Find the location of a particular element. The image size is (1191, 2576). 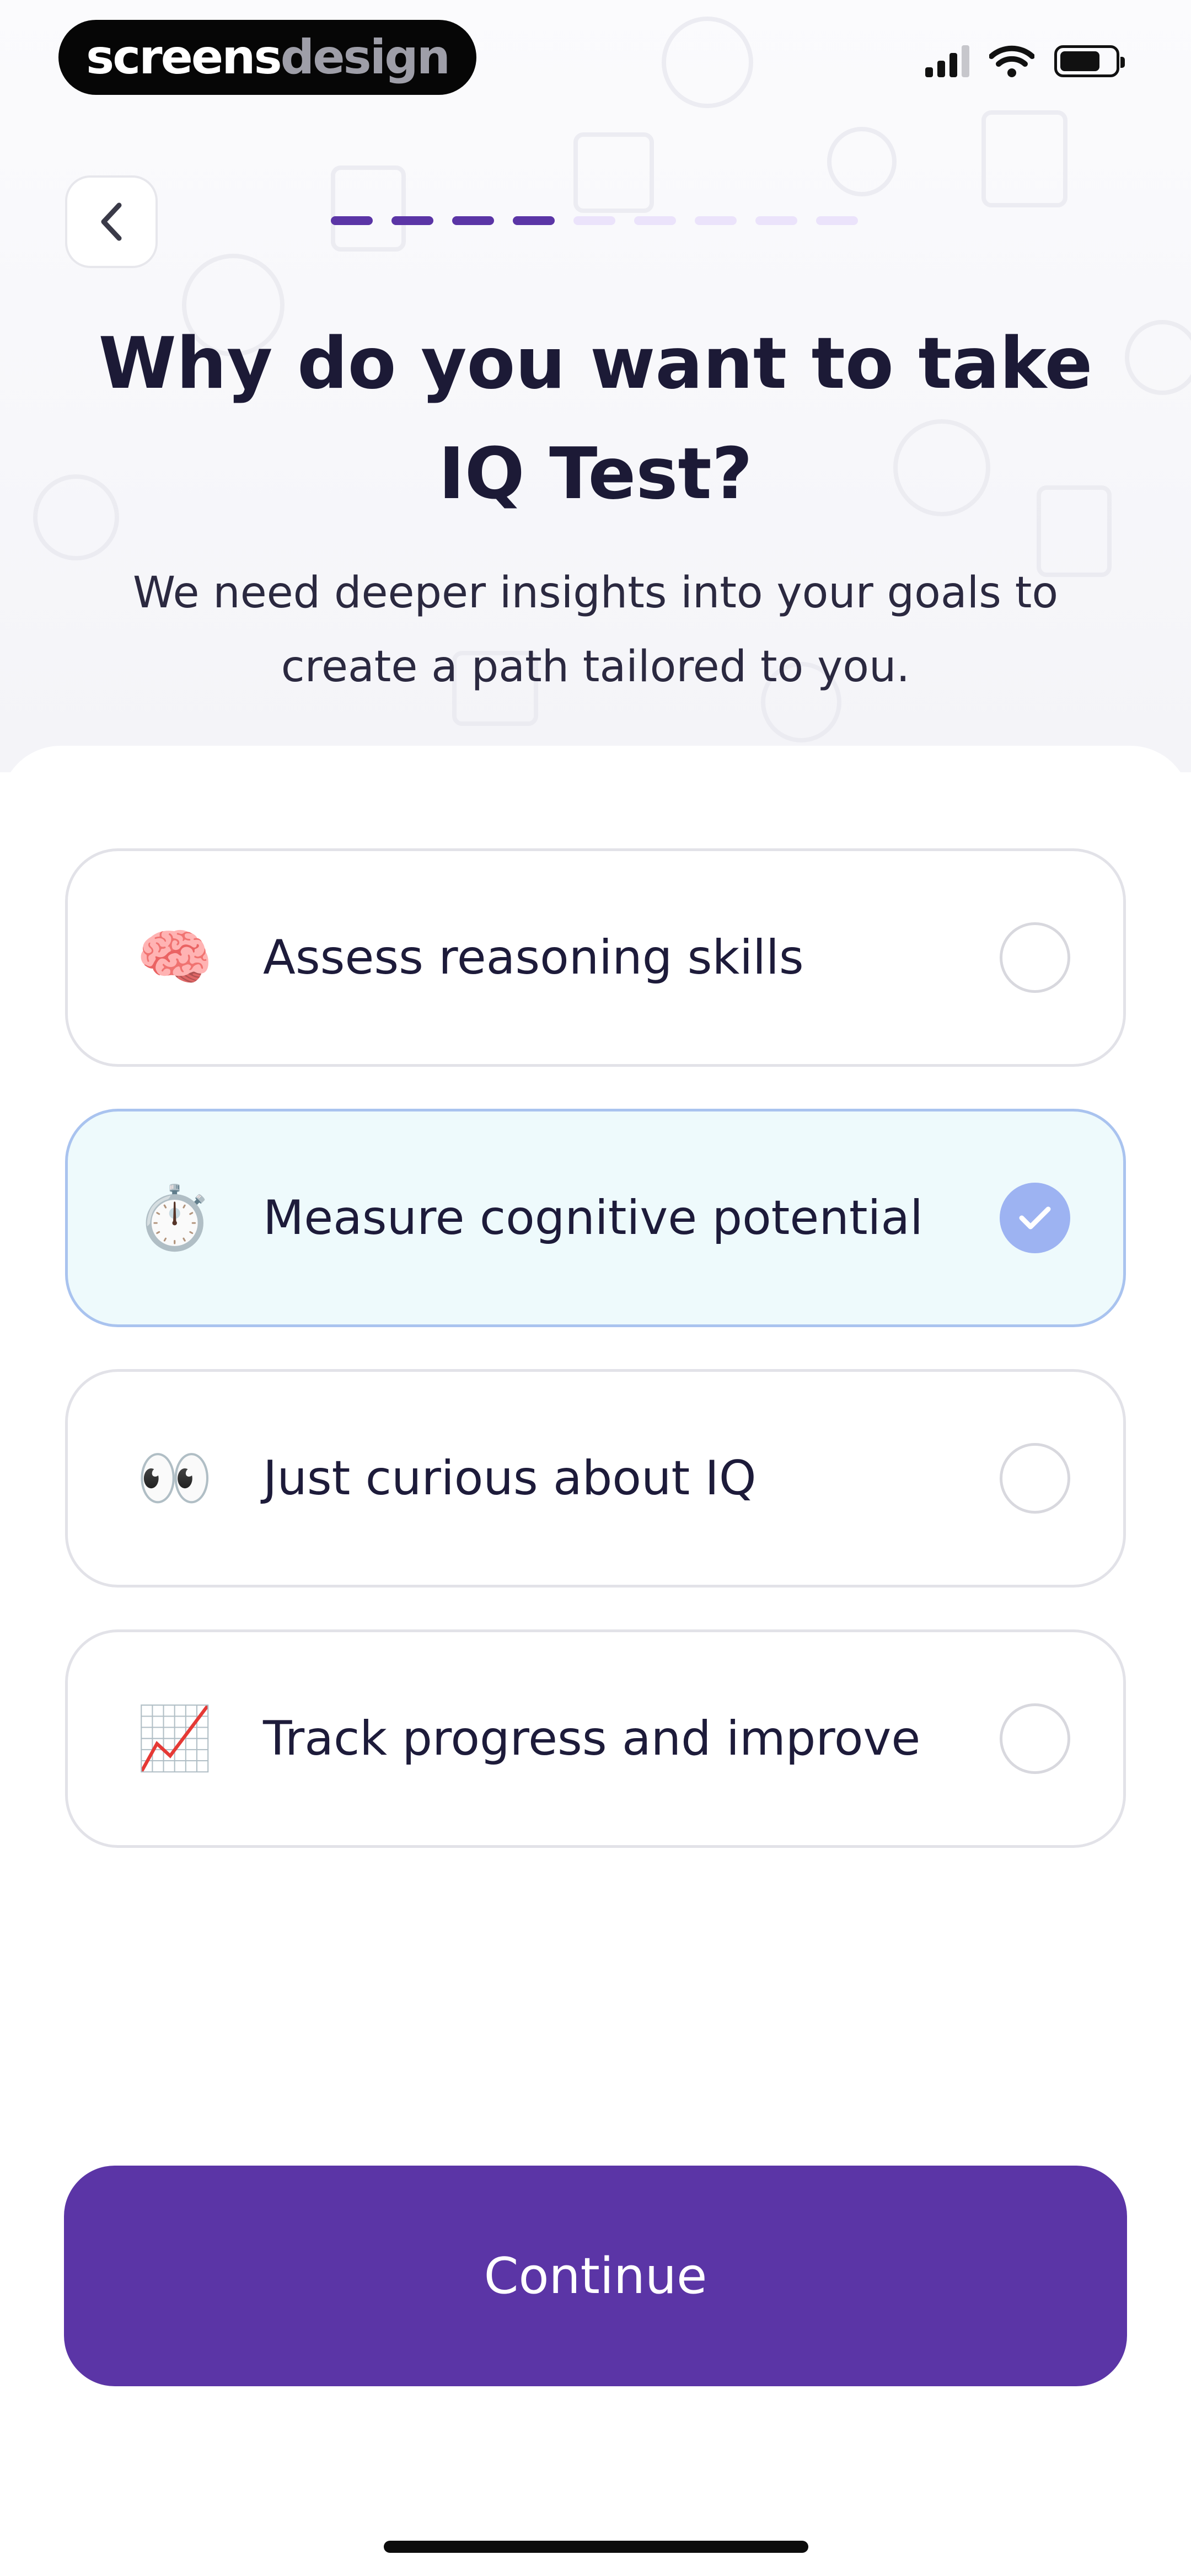

option-just-curious: 👀 Just curious about IQ is located at coordinates (595, 1478).